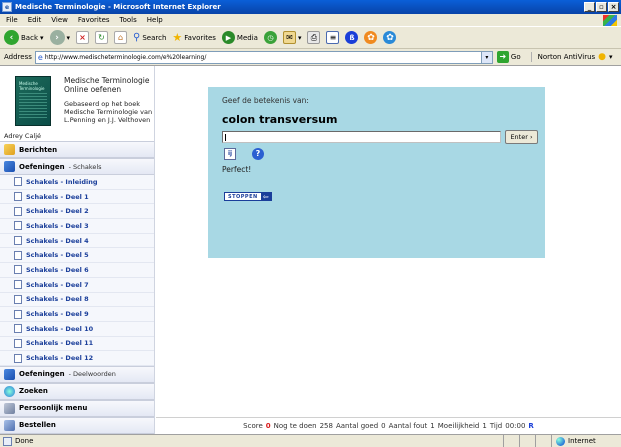 Image resolution: width=621 pixels, height=447 pixels. I want to click on menu-view: View, so click(59, 20).